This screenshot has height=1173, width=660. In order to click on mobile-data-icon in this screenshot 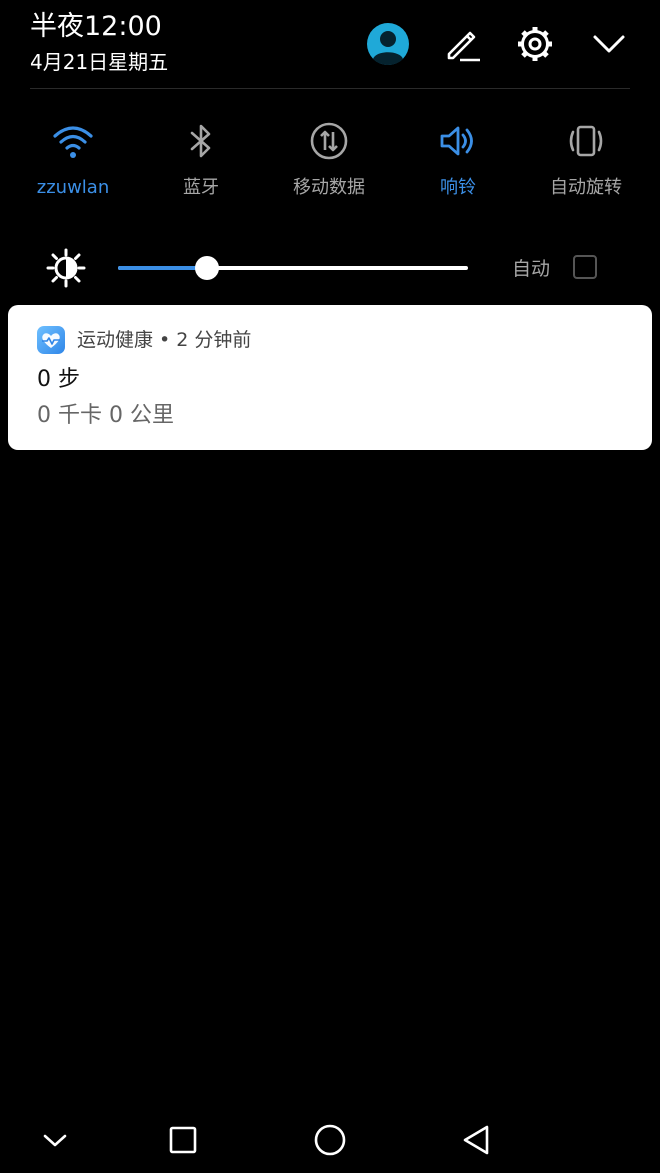, I will do `click(329, 141)`.